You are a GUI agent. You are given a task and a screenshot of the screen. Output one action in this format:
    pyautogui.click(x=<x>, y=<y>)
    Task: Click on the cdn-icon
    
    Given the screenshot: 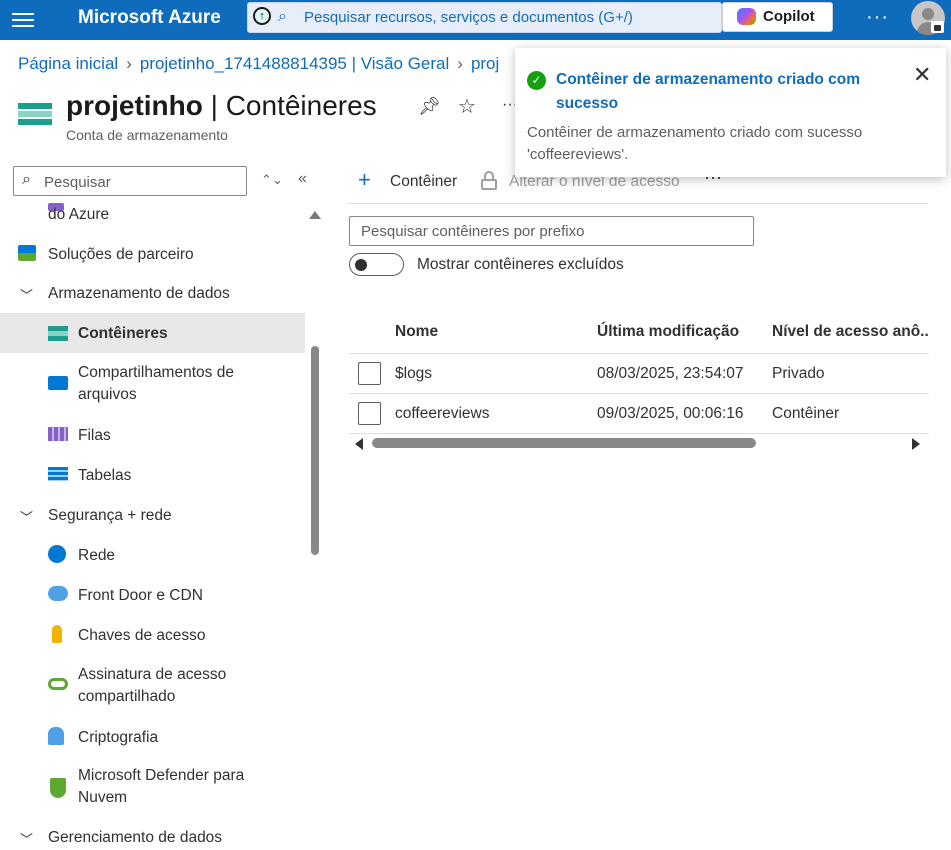 What is the action you would take?
    pyautogui.click(x=58, y=593)
    